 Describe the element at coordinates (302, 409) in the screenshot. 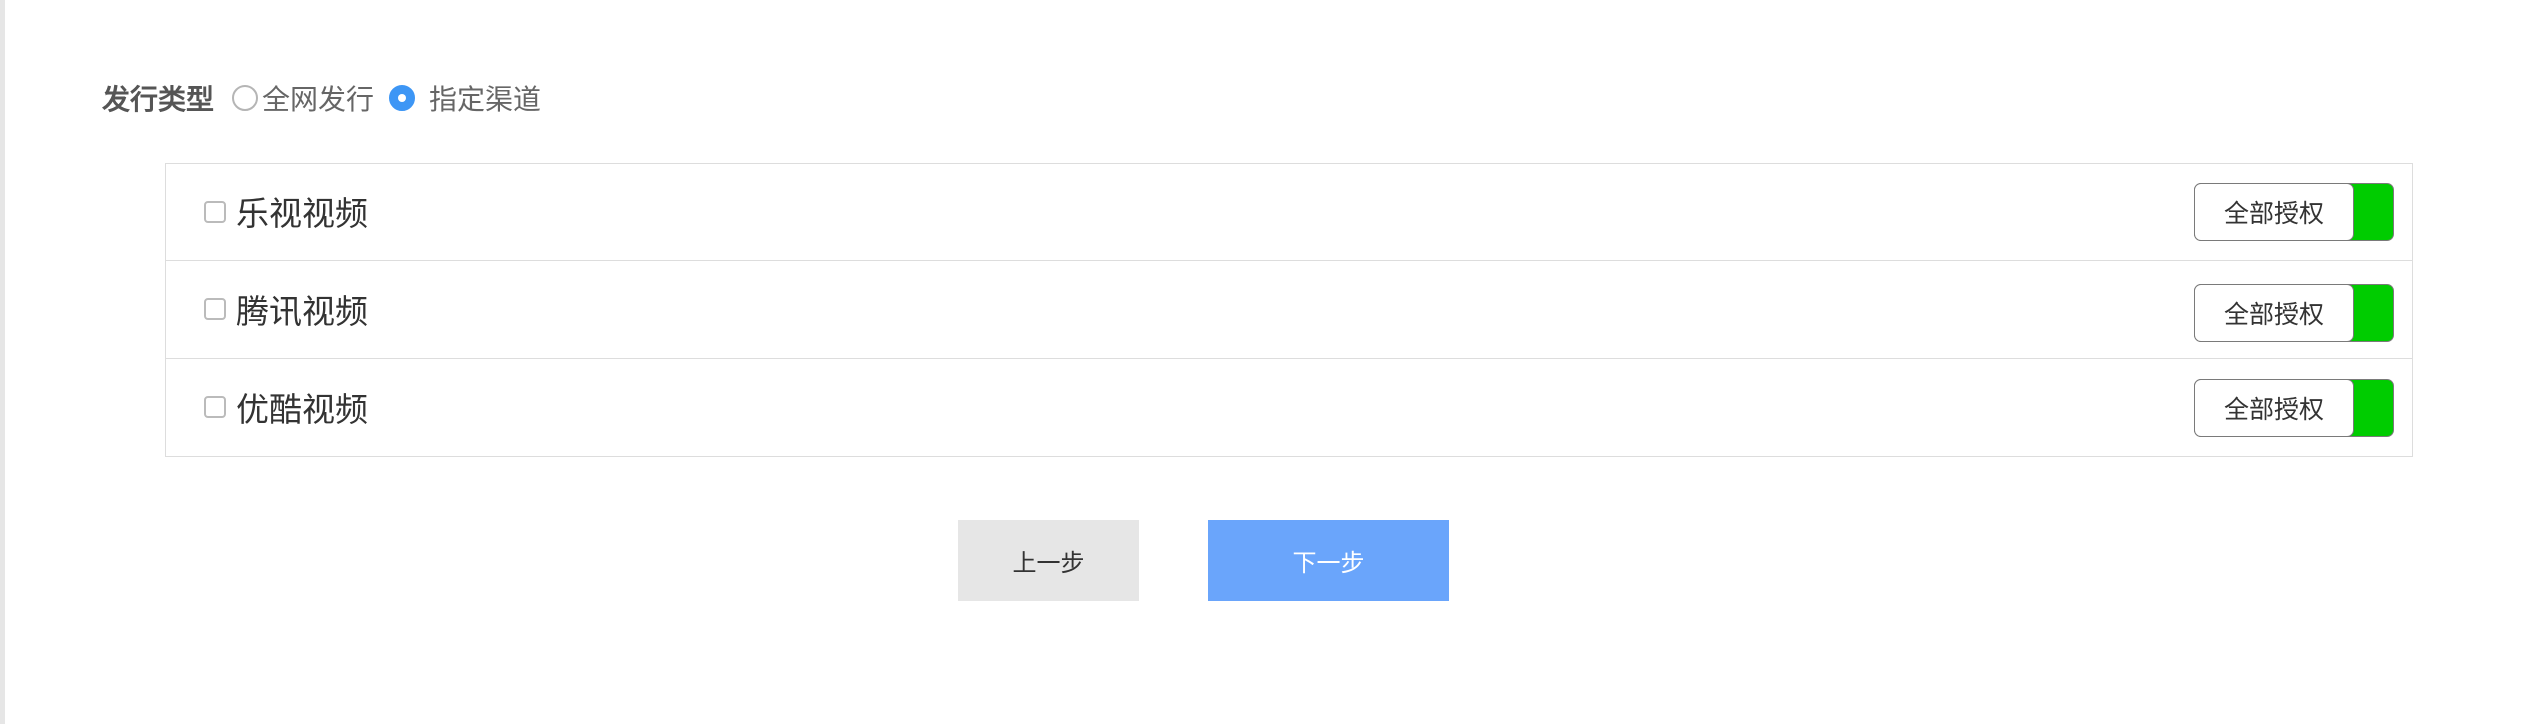

I see `channel-name: 优酷视频` at that location.